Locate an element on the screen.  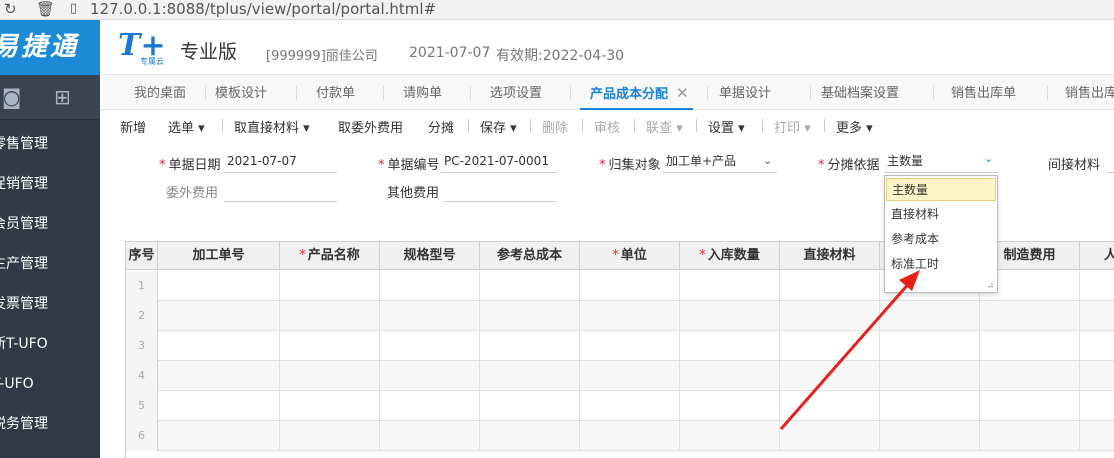
audit-button: 审核 is located at coordinates (607, 126).